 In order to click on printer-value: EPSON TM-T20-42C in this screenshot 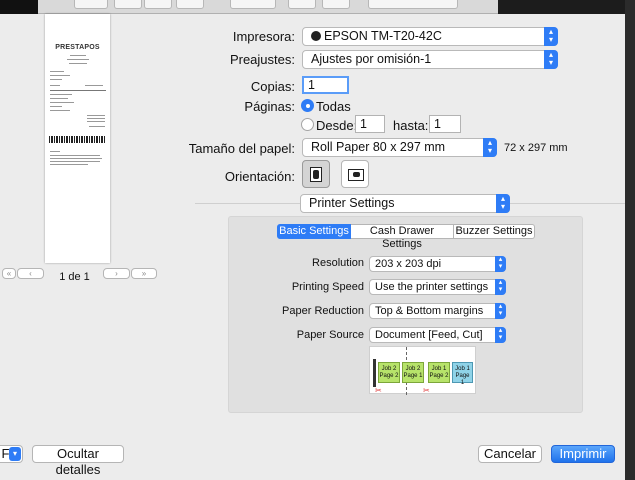, I will do `click(383, 36)`.